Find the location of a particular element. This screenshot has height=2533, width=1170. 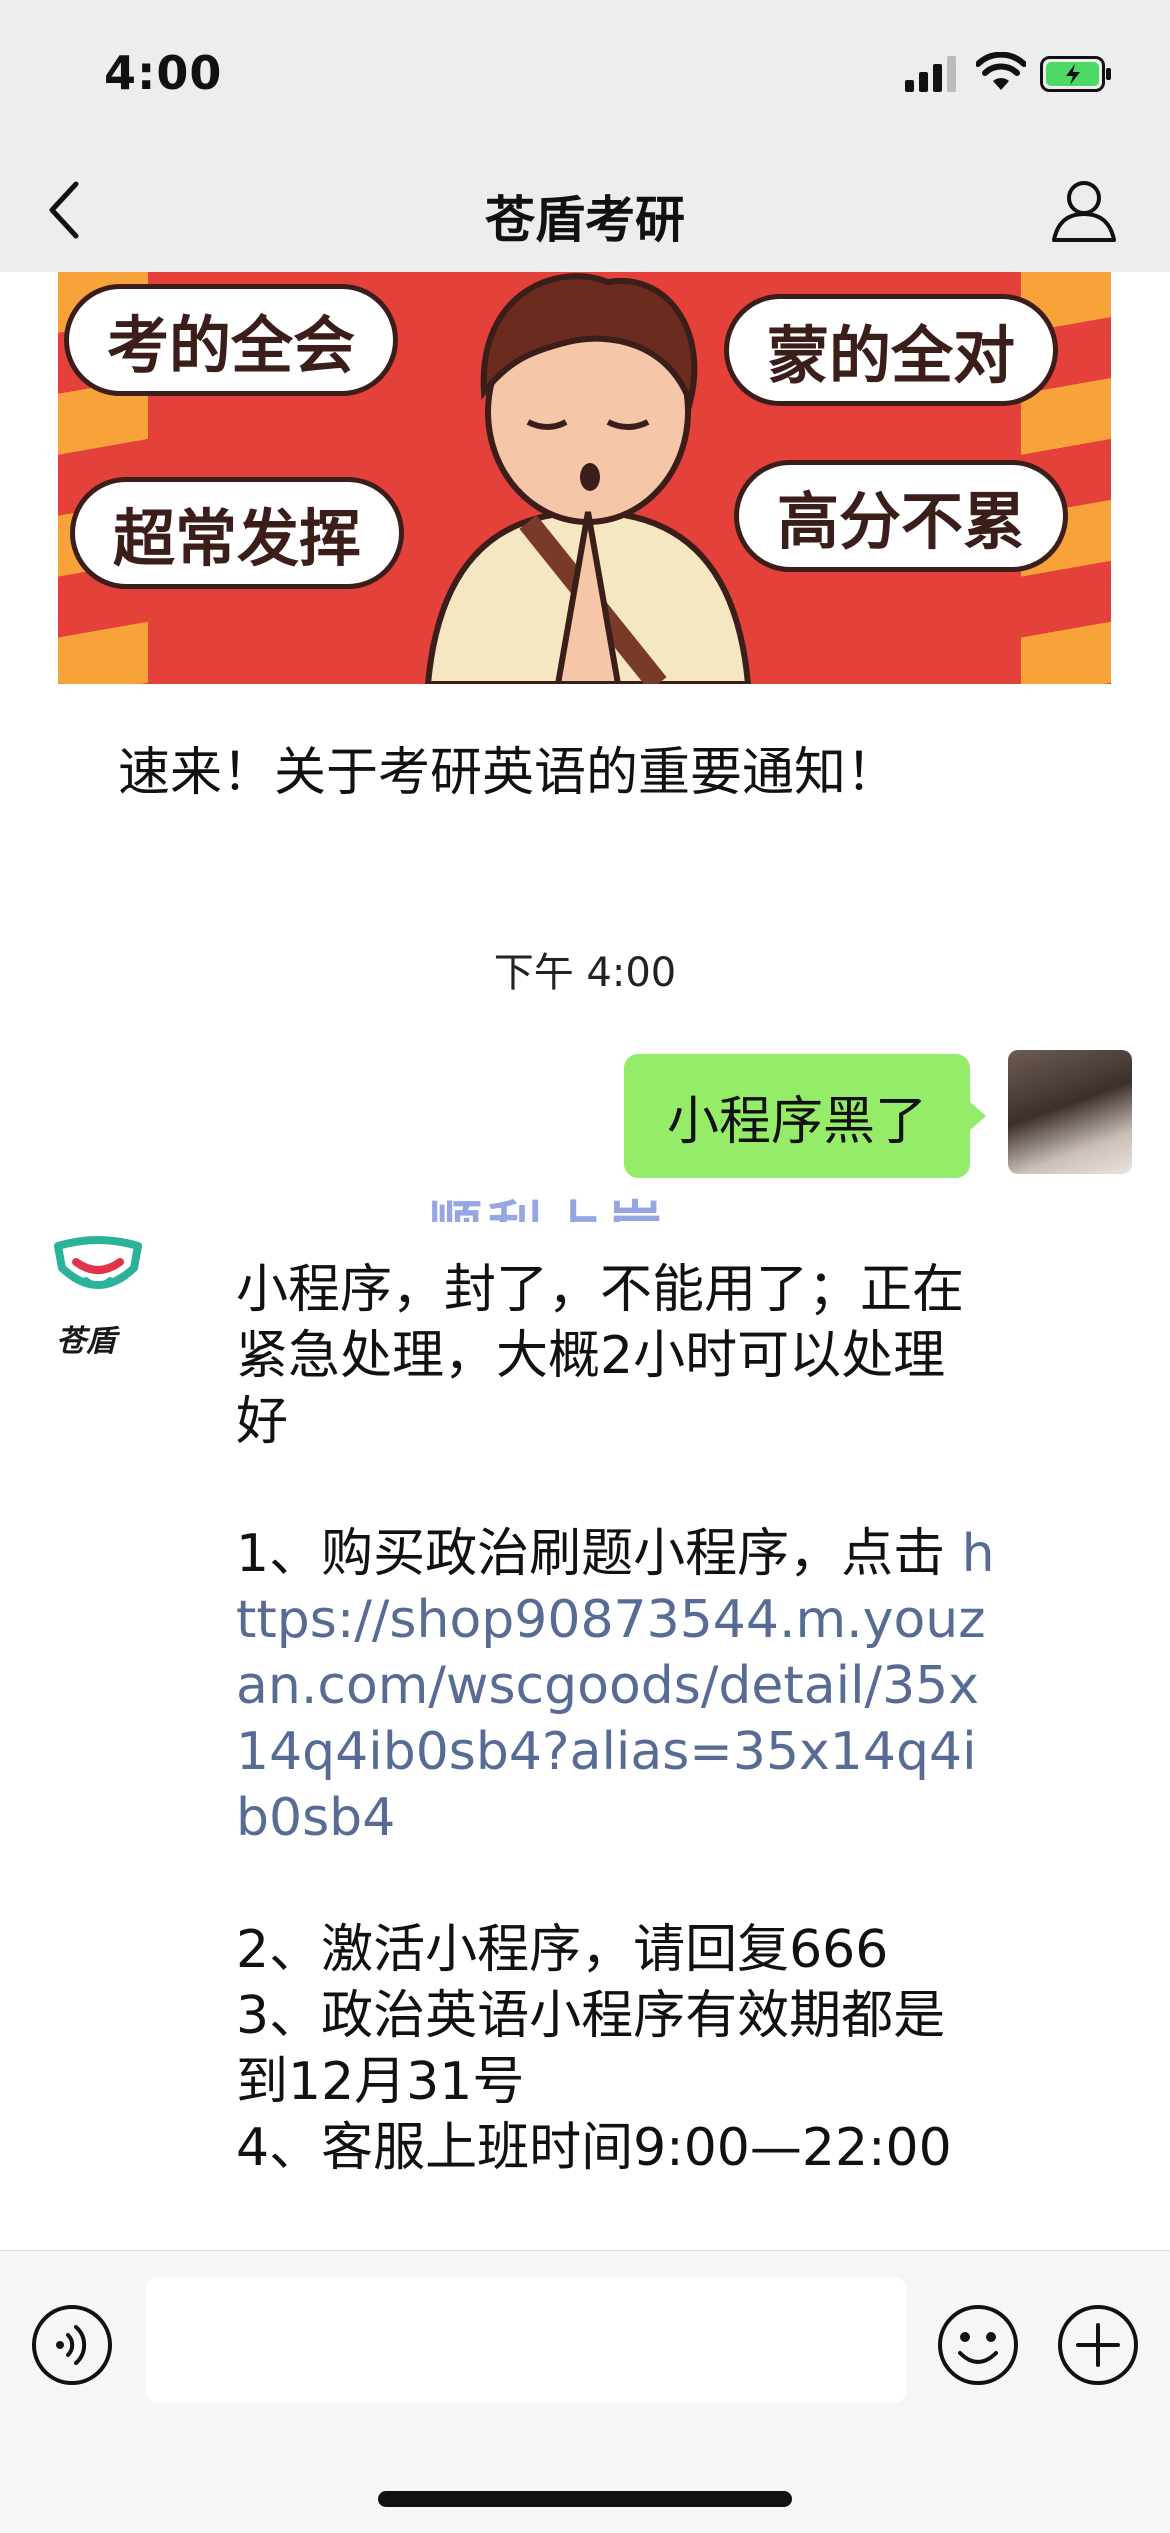

avatar is located at coordinates (1070, 1112).